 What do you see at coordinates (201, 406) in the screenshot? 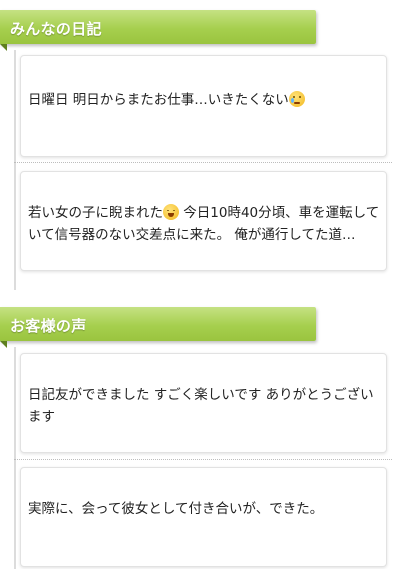
I see `voice-text: 日記友ができました すごく楽しいです ありがとうございます` at bounding box center [201, 406].